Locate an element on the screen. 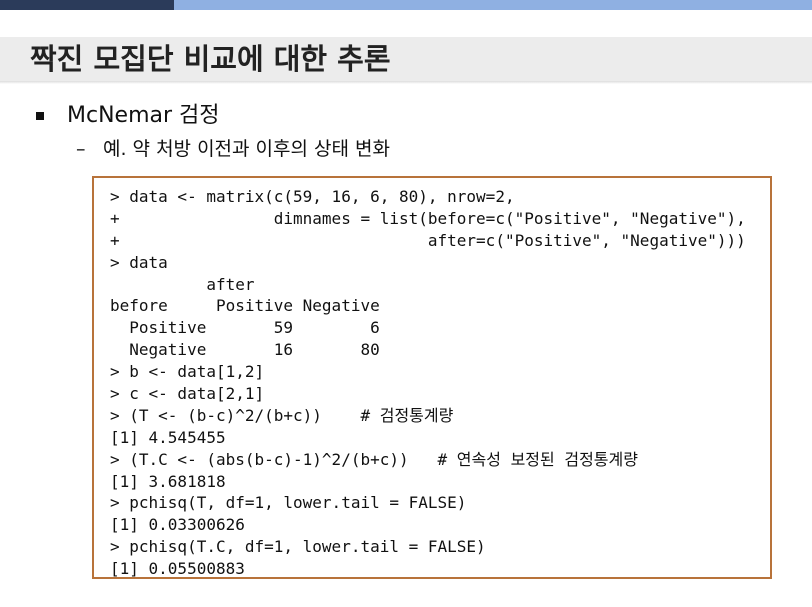  code-line: [1] 0.03300626 is located at coordinates (177, 525).